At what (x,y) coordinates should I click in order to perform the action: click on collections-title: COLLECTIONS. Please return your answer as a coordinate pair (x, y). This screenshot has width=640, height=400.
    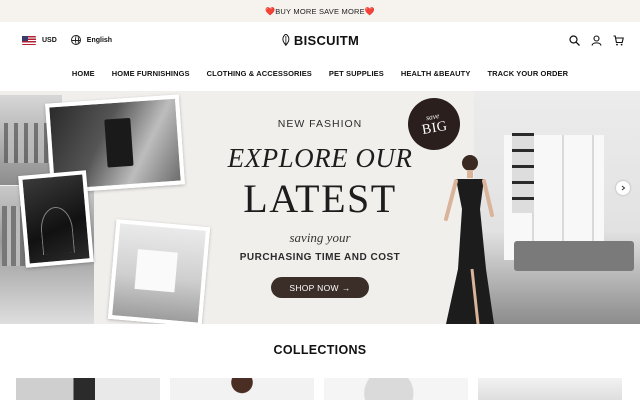
    Looking at the image, I should click on (320, 350).